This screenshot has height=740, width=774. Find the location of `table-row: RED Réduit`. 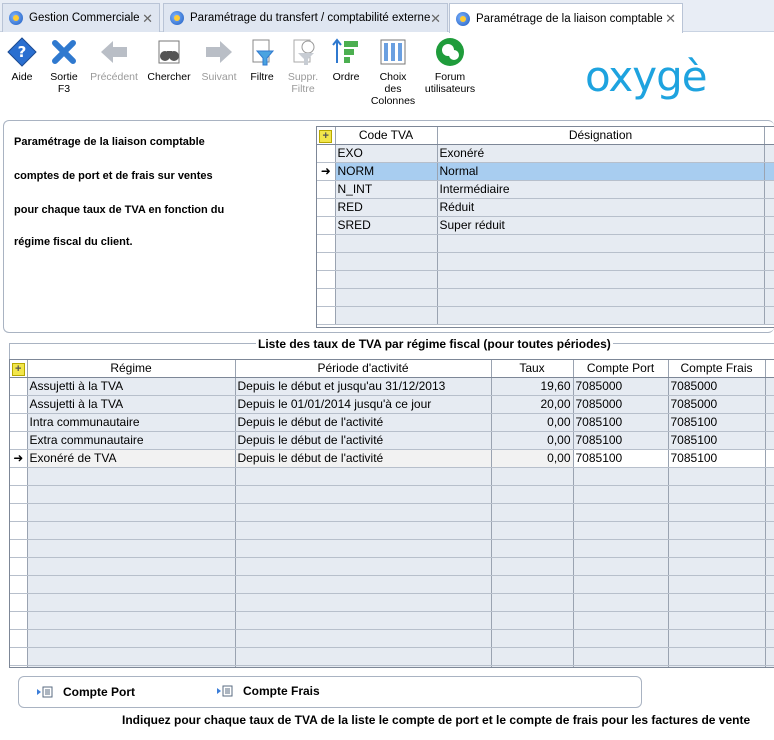

table-row: RED Réduit is located at coordinates (545, 207).